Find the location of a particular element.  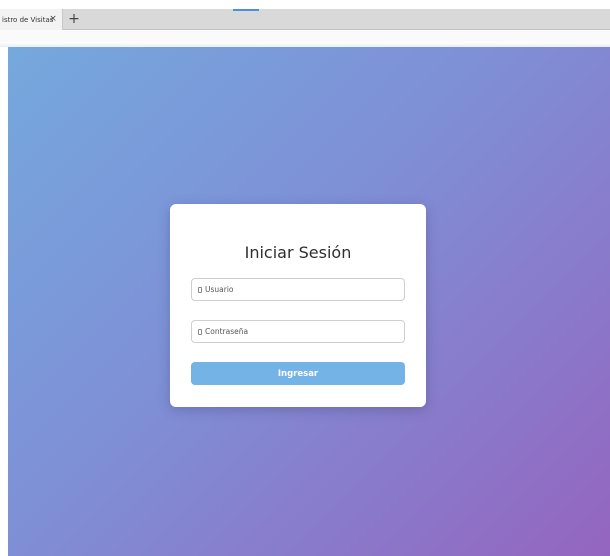

close-tab-icon: × is located at coordinates (53, 19).